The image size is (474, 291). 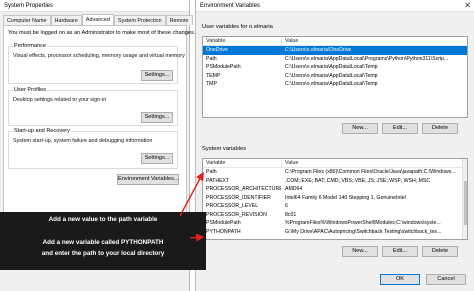 What do you see at coordinates (243, 189) in the screenshot?
I see `var-name: PROCESSOR_ARCHITECTURE` at bounding box center [243, 189].